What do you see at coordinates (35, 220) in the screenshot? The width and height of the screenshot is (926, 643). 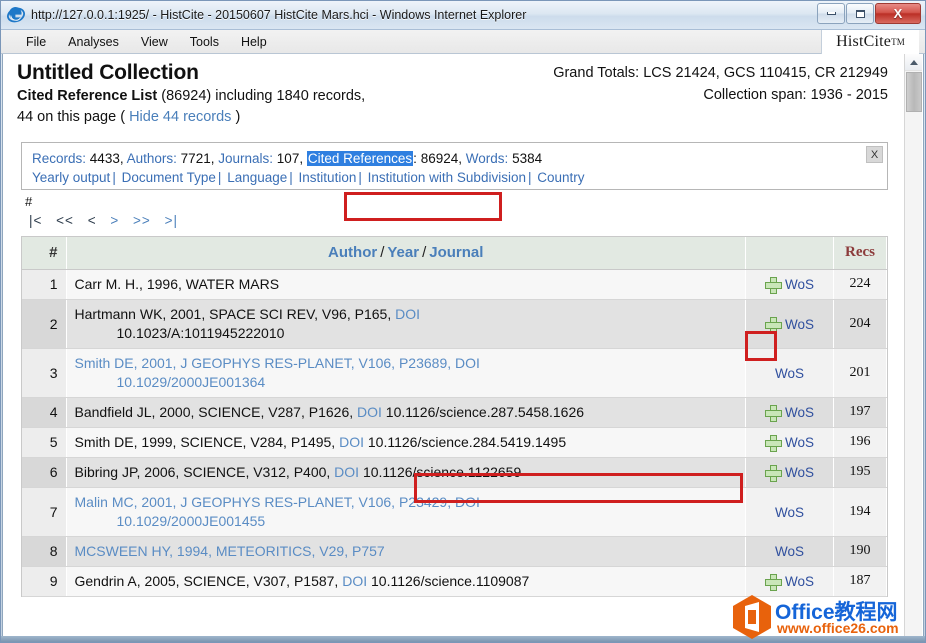 I see `pager-first: |<` at bounding box center [35, 220].